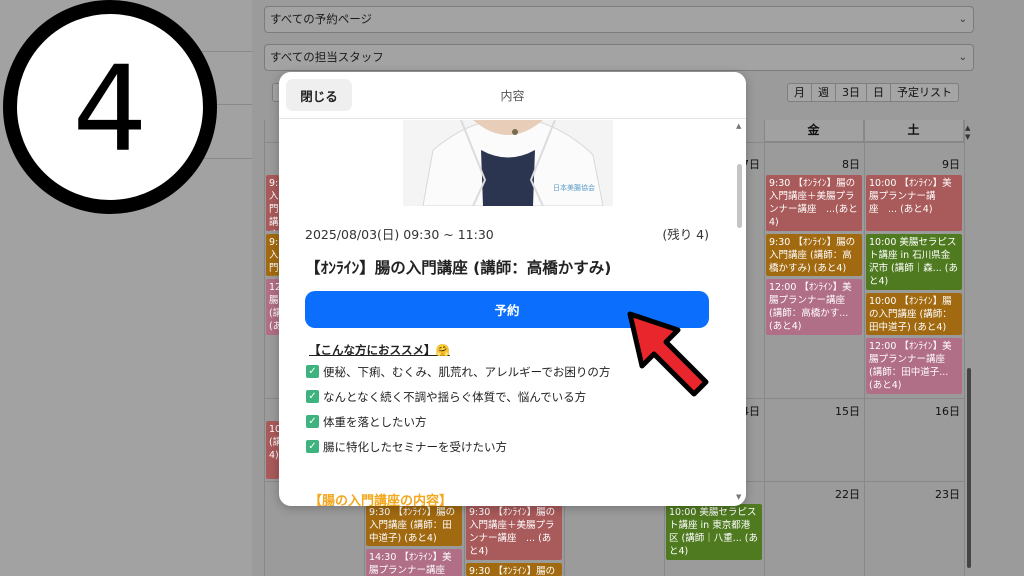 This screenshot has width=1024, height=576. What do you see at coordinates (851, 92) in the screenshot?
I see `view-3day-button: 3日` at bounding box center [851, 92].